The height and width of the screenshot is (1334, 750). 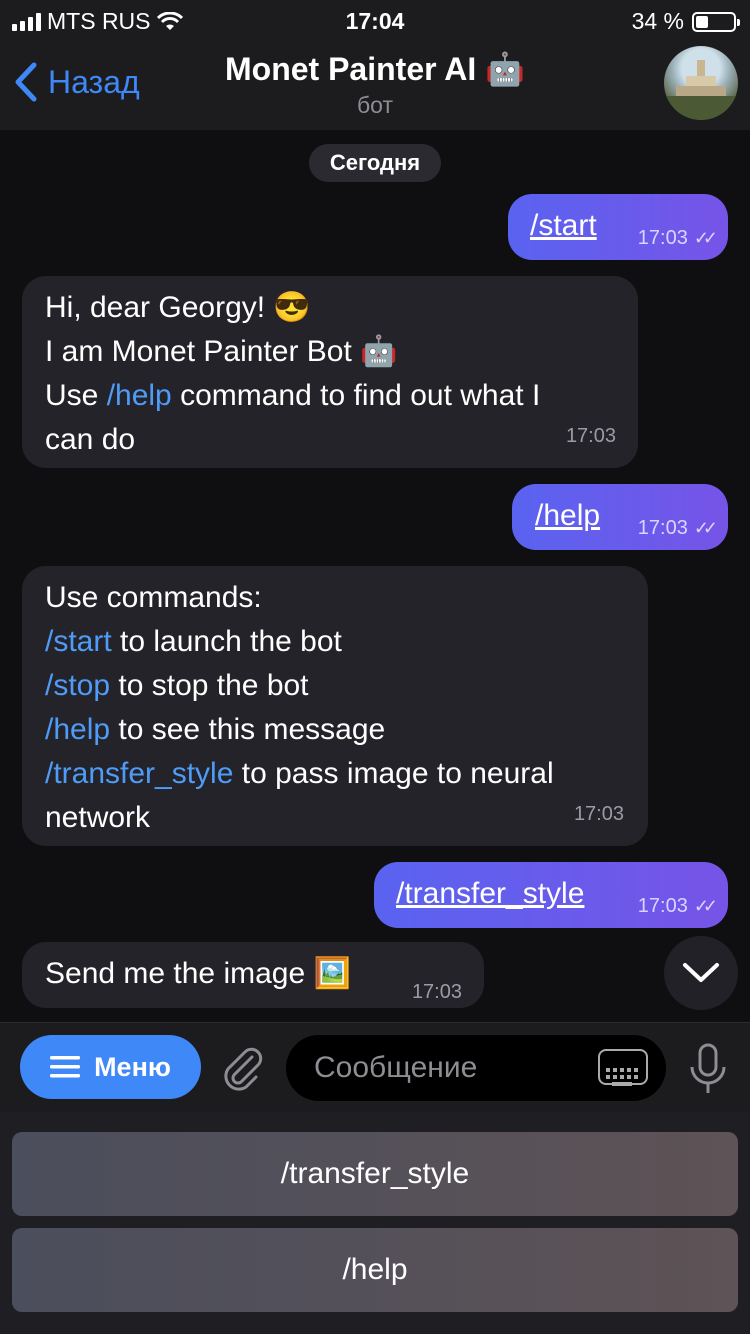 What do you see at coordinates (620, 517) in the screenshot?
I see `outgoing-message: /help 17:03 ✓✓` at bounding box center [620, 517].